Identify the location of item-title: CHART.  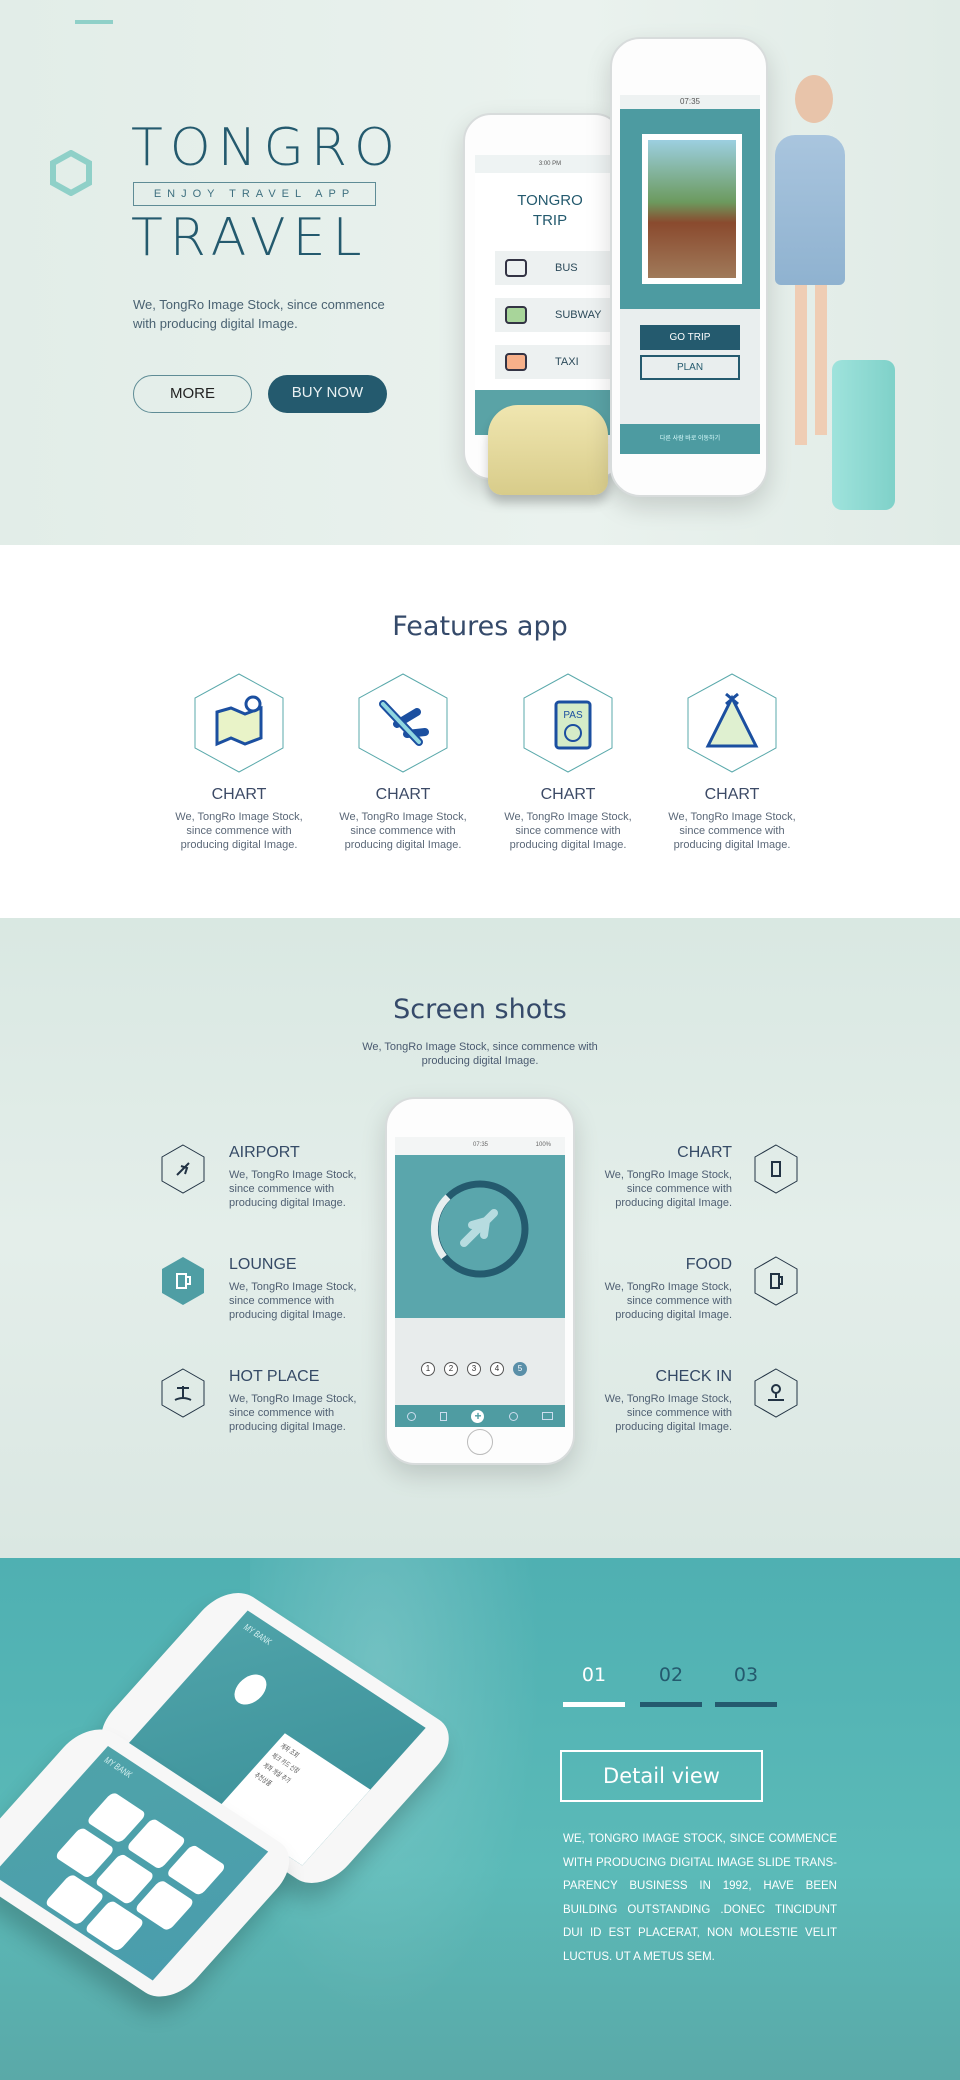
(704, 1152).